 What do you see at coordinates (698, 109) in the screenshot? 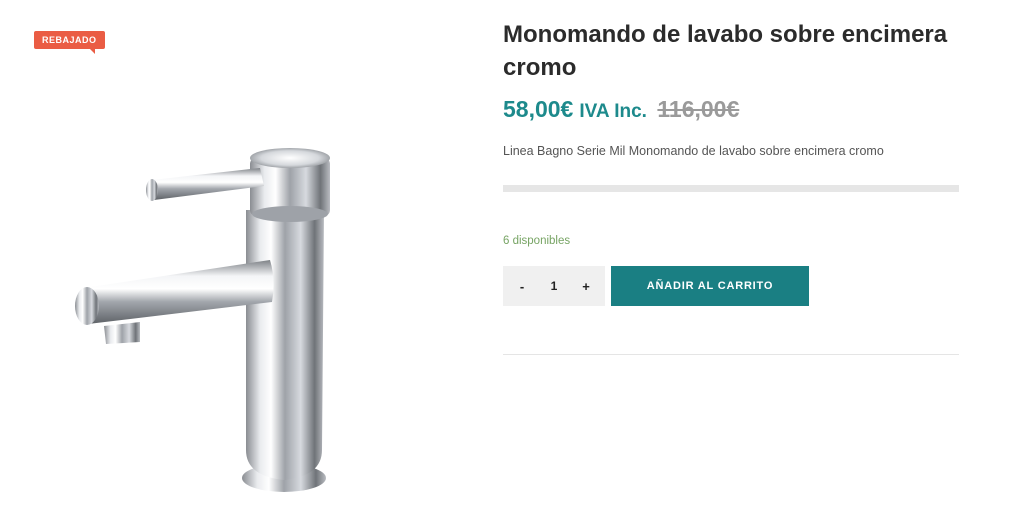
I see `regular-price: 116,00€` at bounding box center [698, 109].